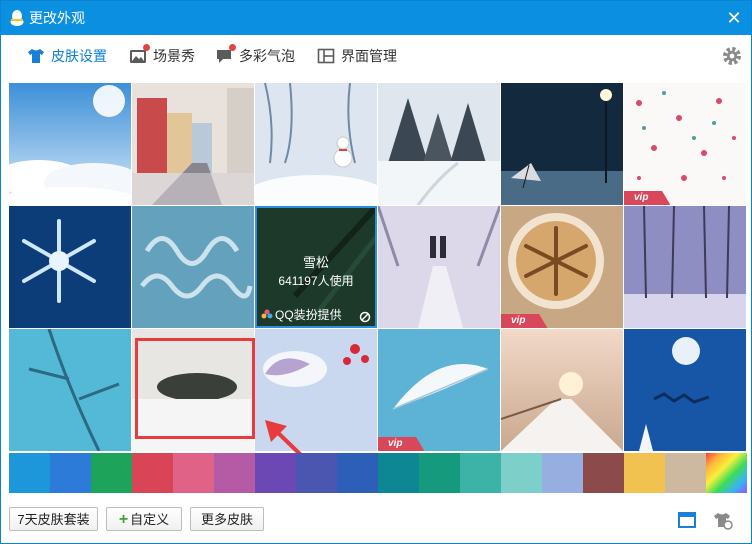  I want to click on skin-image-snowy-street, so click(193, 144).